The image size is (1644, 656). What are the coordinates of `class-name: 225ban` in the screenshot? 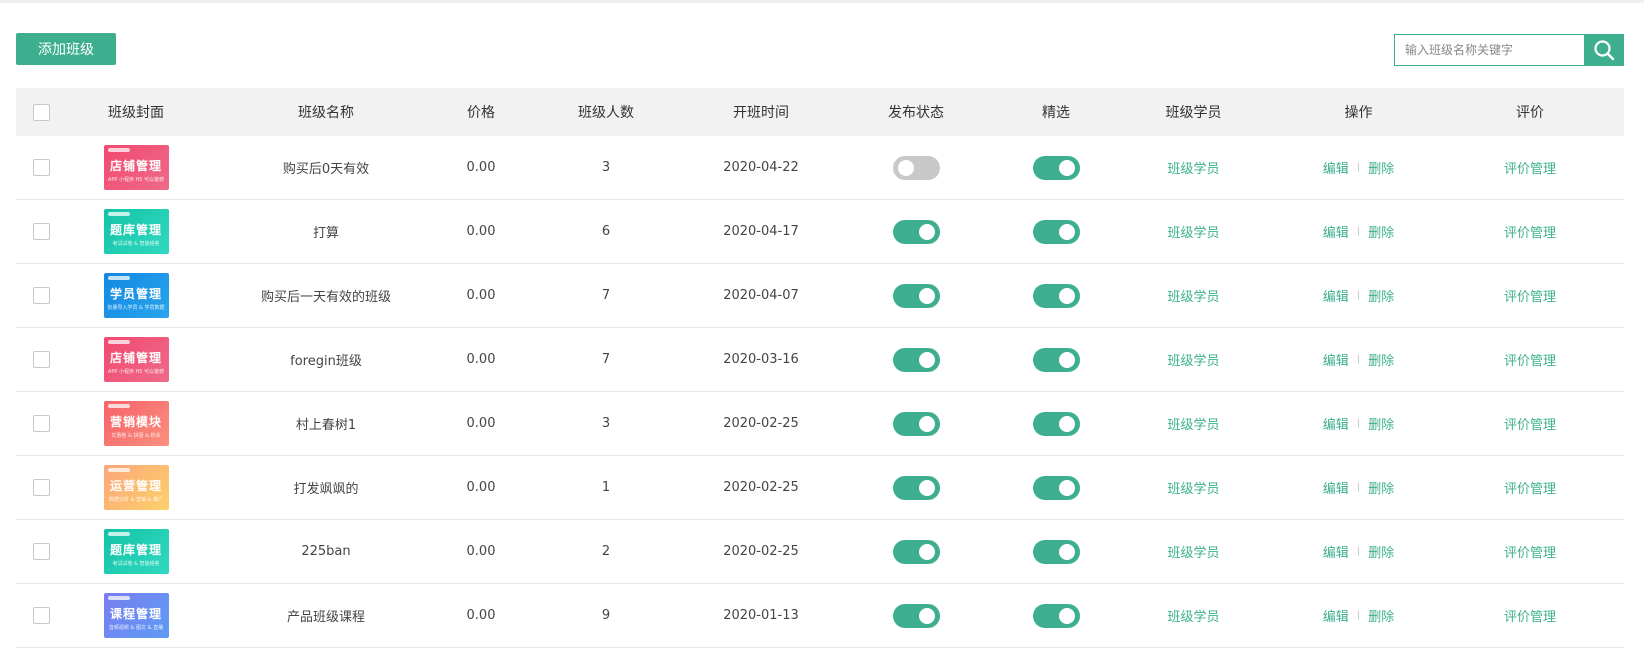 It's located at (326, 551).